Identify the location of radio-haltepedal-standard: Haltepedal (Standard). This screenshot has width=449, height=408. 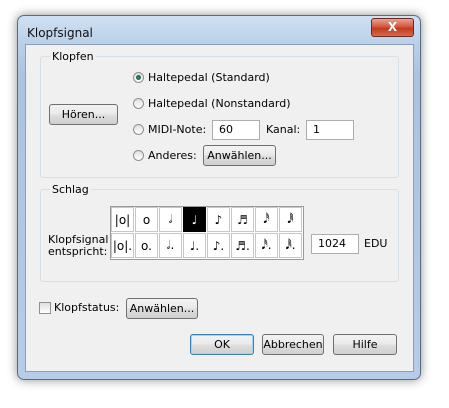
(201, 77).